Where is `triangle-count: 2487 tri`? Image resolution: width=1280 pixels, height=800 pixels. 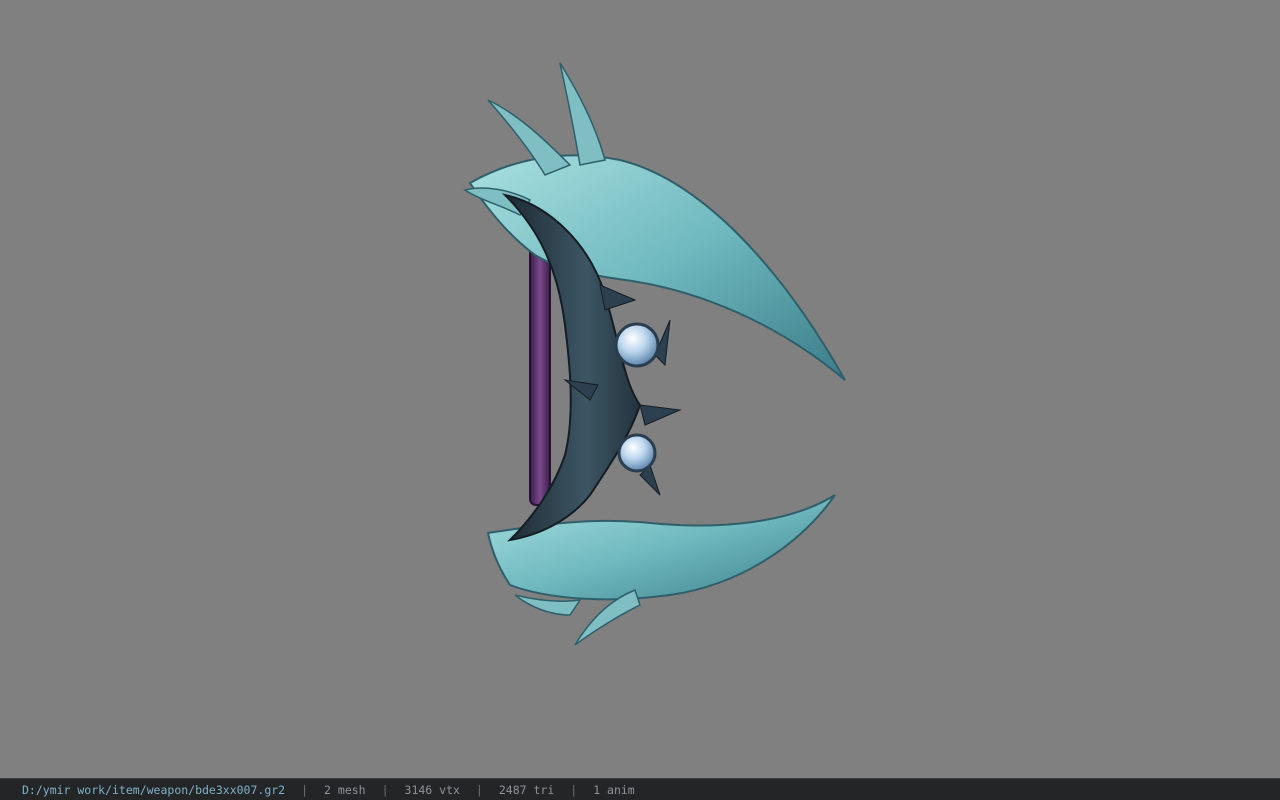 triangle-count: 2487 tri is located at coordinates (526, 789).